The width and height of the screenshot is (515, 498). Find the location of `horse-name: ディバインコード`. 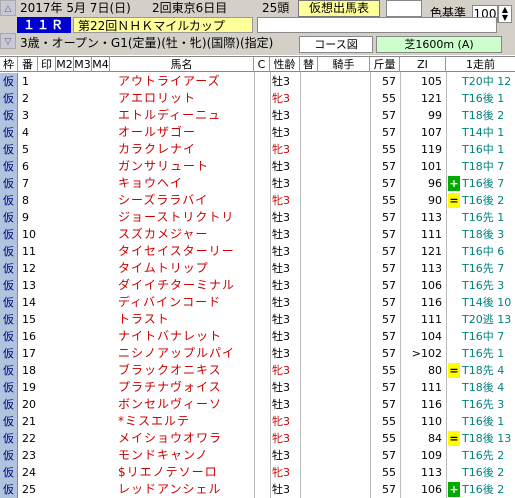

horse-name: ディバインコード is located at coordinates (183, 302).